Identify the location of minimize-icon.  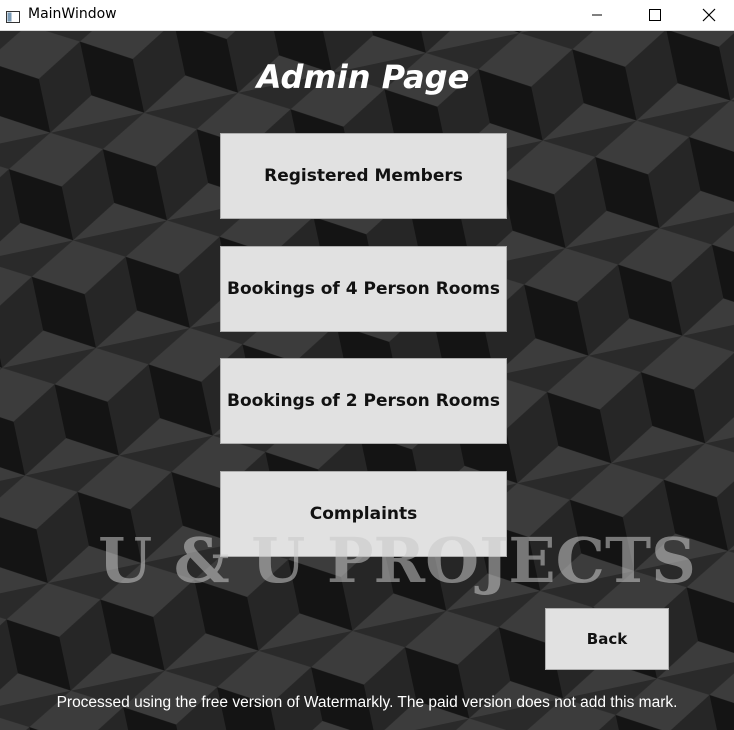
(597, 15).